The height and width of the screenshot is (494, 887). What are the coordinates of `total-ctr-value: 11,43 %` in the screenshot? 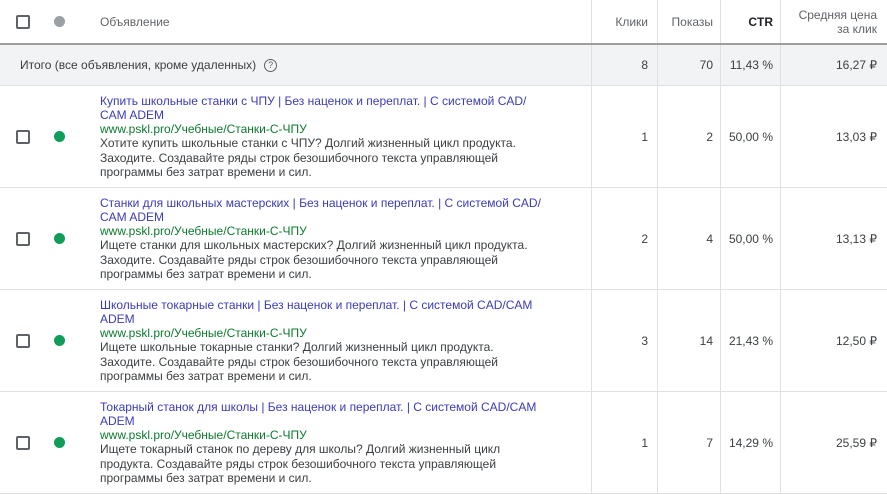 It's located at (751, 65).